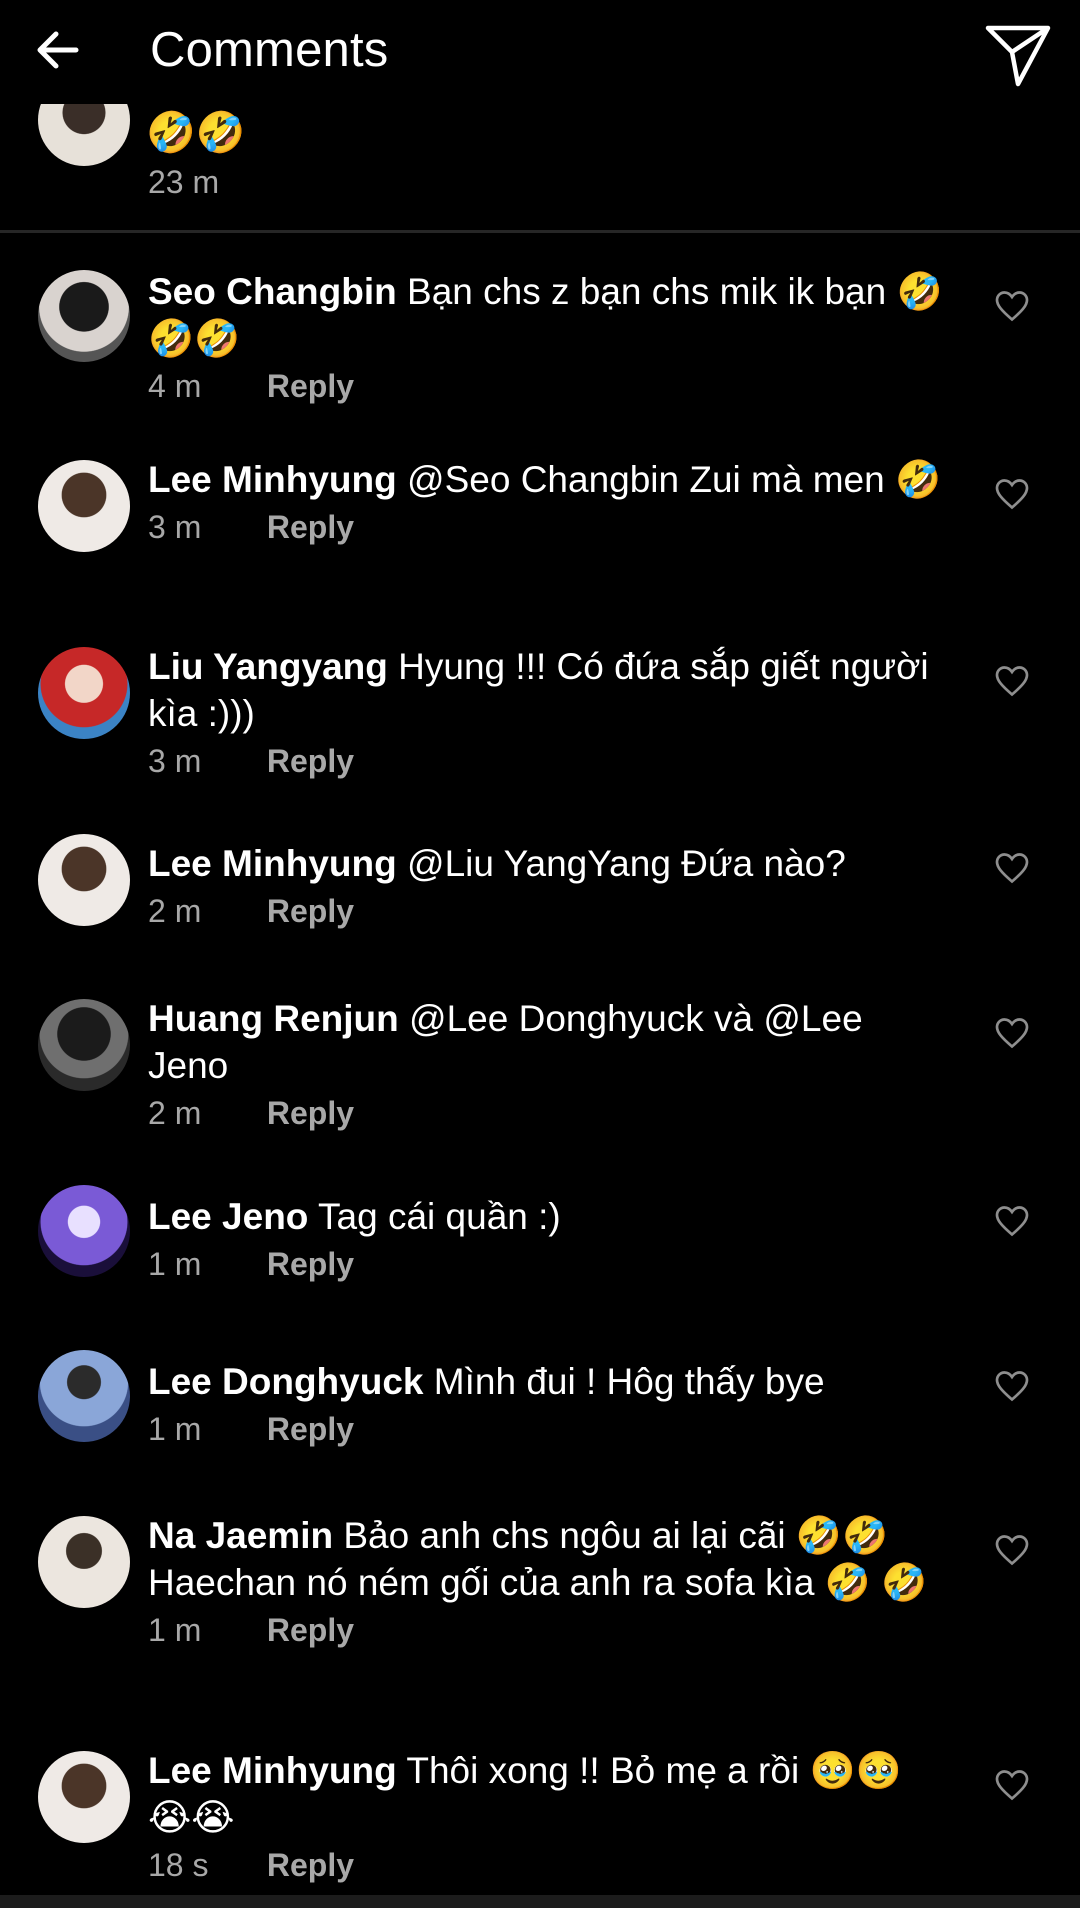  I want to click on divider, so click(540, 231).